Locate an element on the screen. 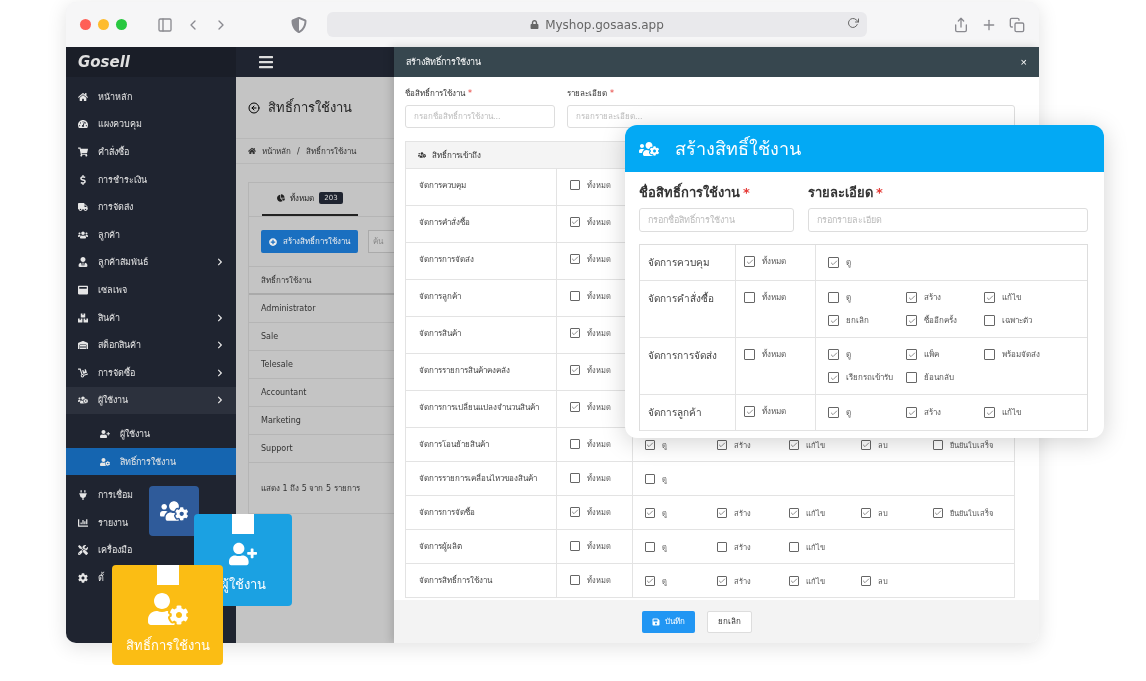  checkbox-label: ทั้งหมด is located at coordinates (774, 354).